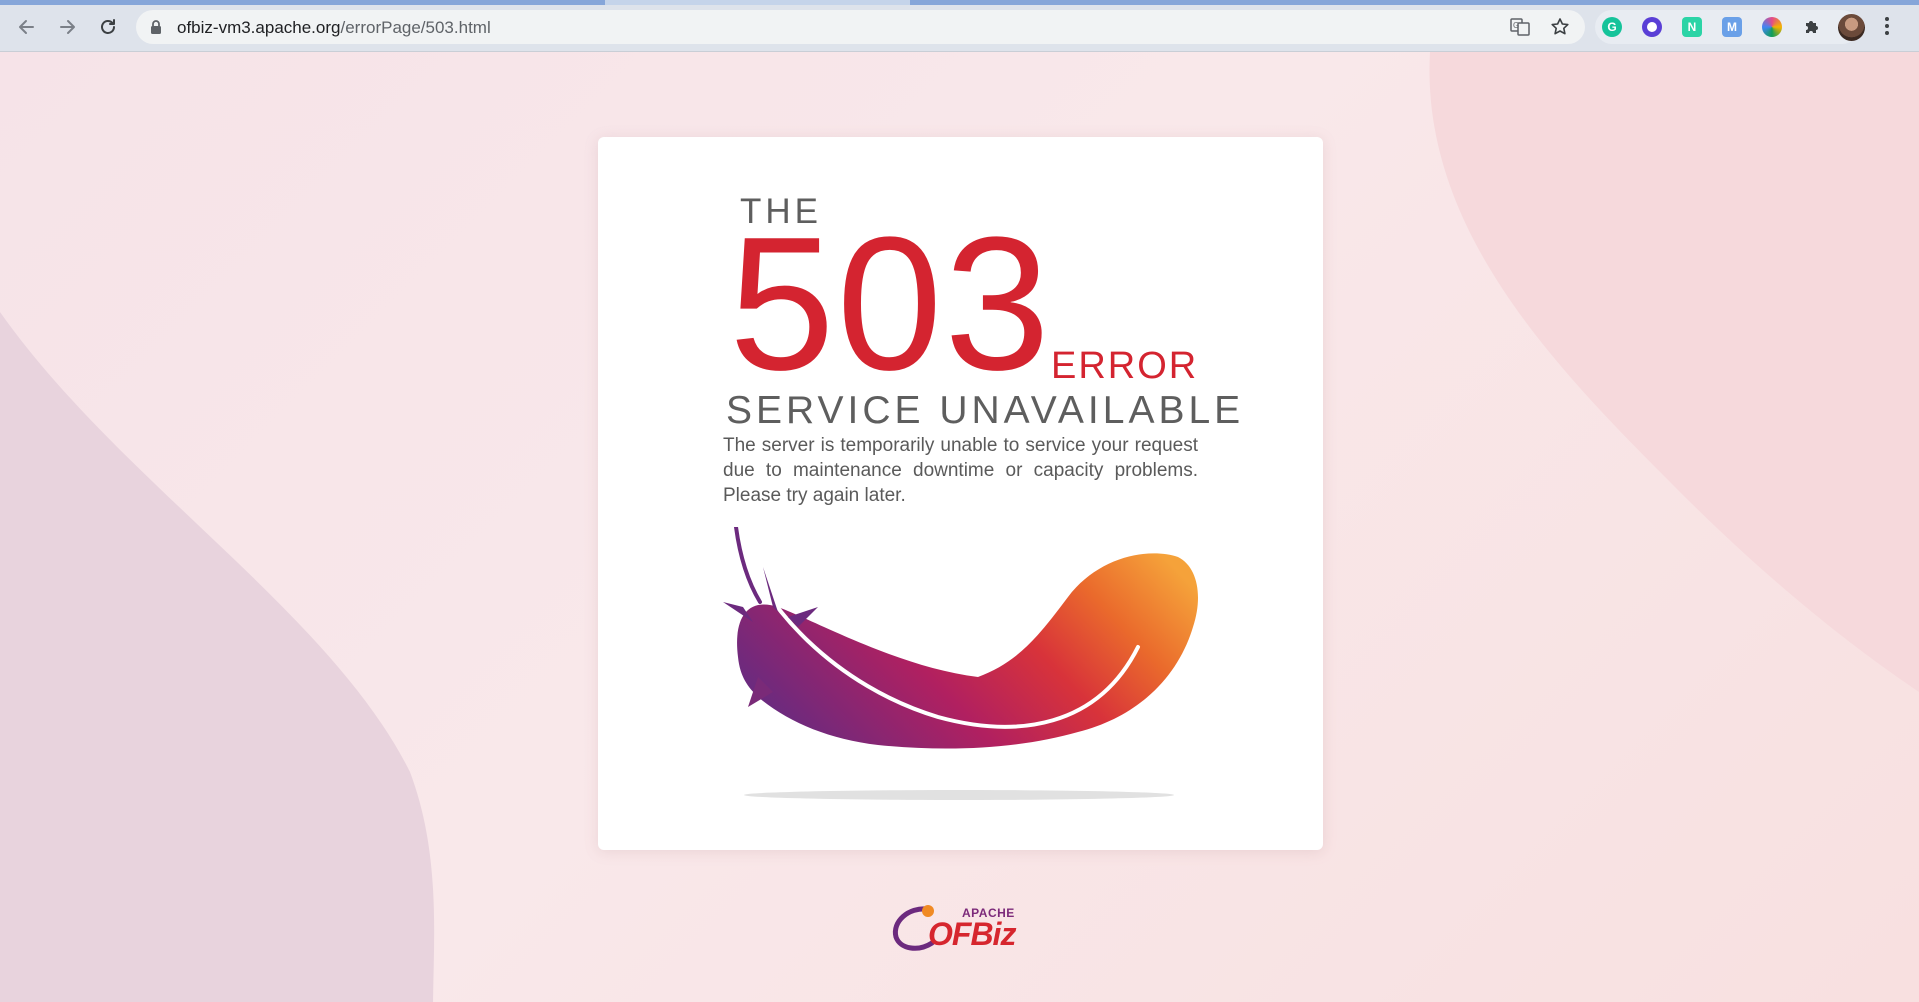 The height and width of the screenshot is (1002, 1919). Describe the element at coordinates (891, 304) in the screenshot. I see `error-code: 503` at that location.